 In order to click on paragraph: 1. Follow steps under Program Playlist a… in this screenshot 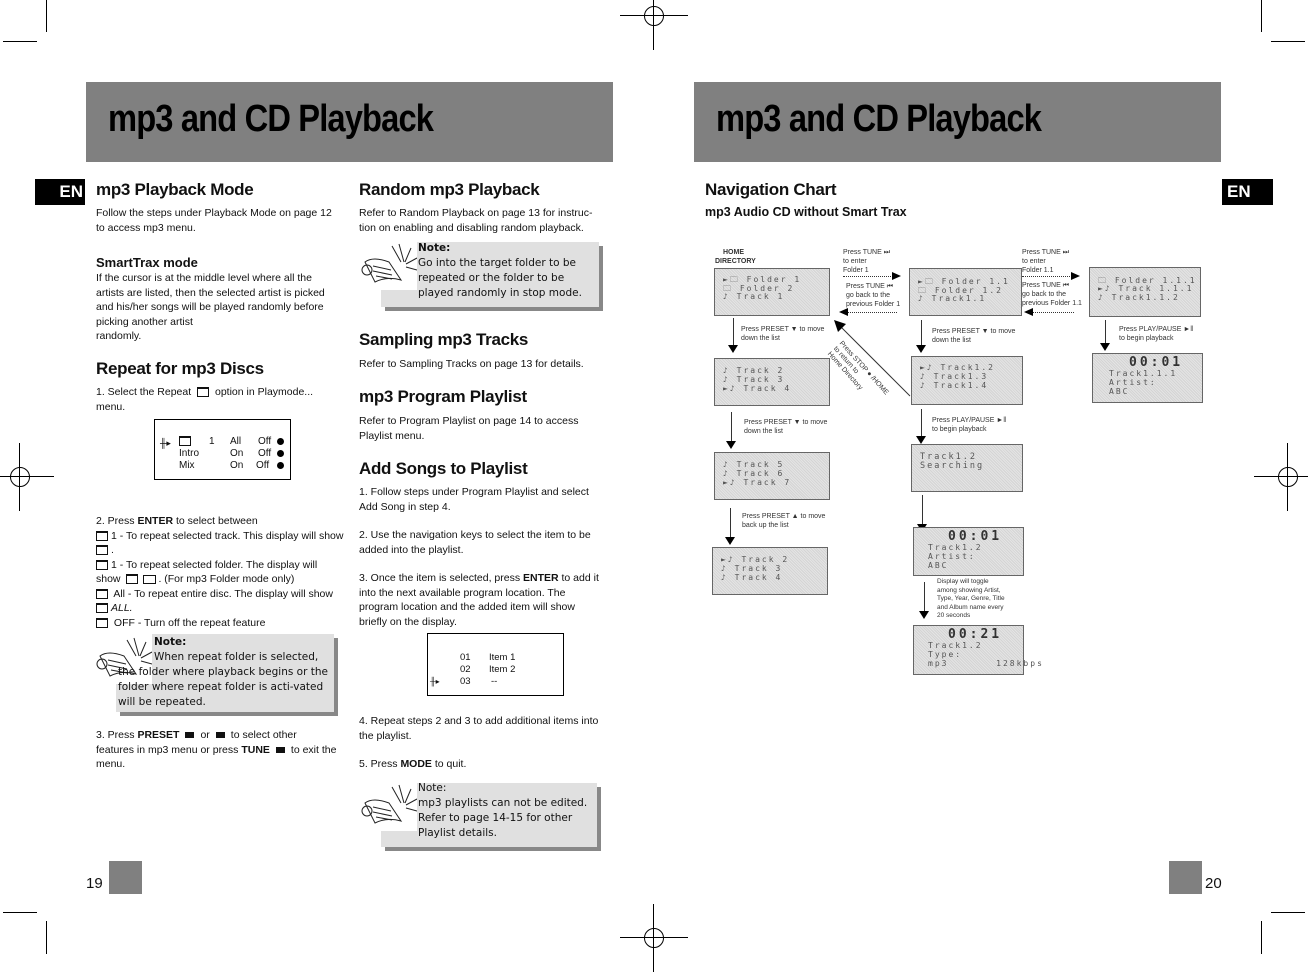, I will do `click(474, 499)`.